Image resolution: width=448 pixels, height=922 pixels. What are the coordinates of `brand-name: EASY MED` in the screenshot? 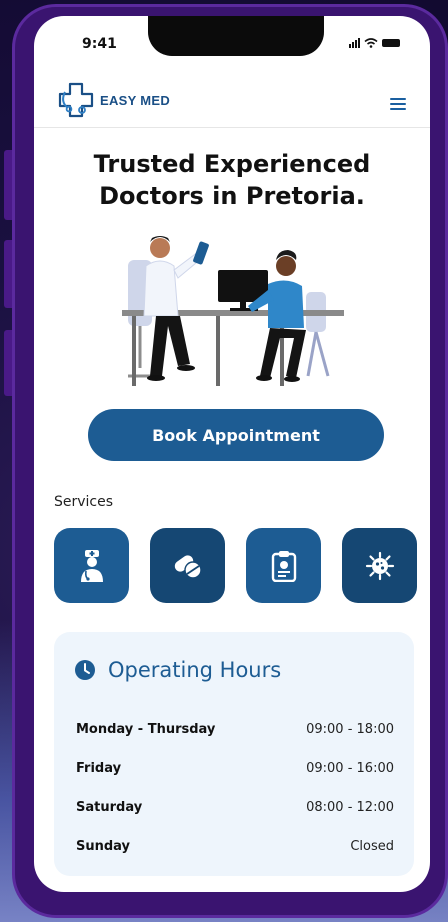 It's located at (135, 100).